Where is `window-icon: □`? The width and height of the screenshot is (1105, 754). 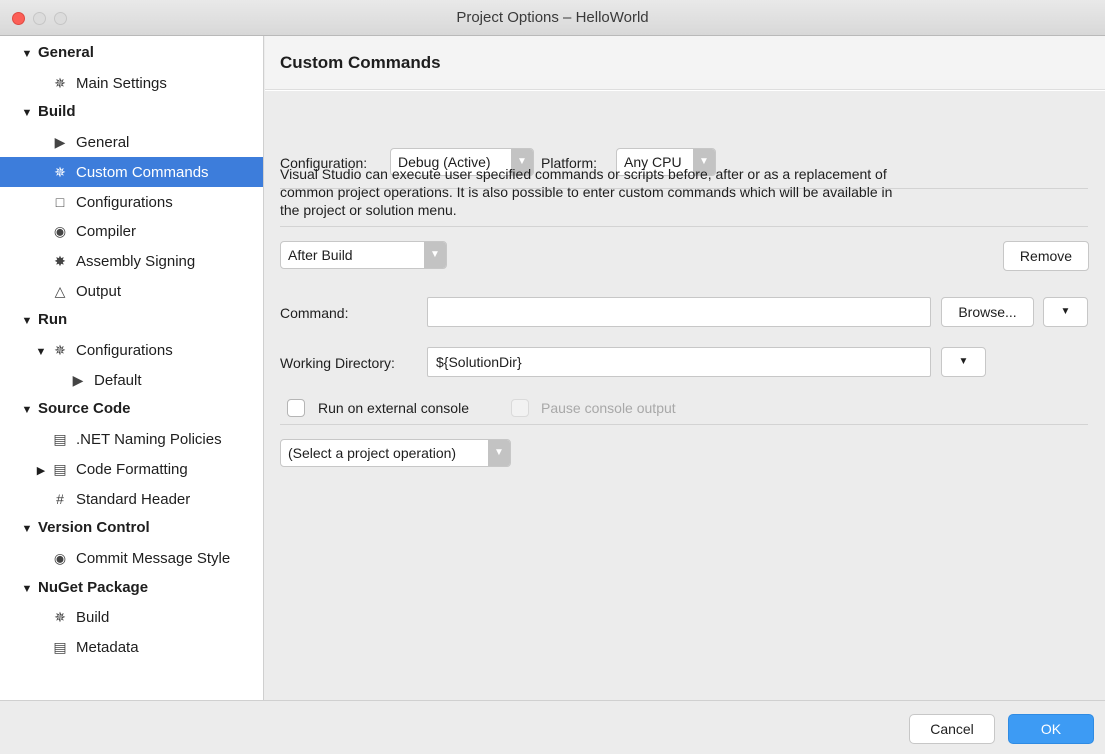
window-icon: □ is located at coordinates (60, 201).